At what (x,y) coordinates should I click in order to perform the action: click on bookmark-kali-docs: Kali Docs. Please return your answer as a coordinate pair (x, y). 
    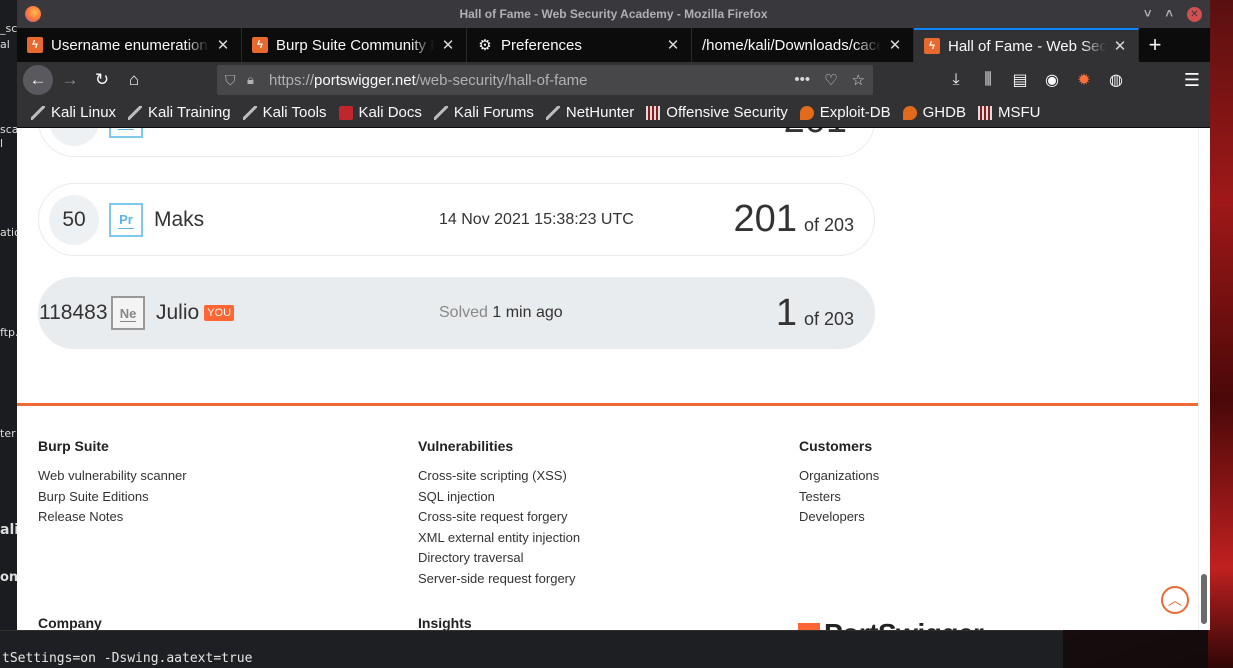
    Looking at the image, I should click on (380, 112).